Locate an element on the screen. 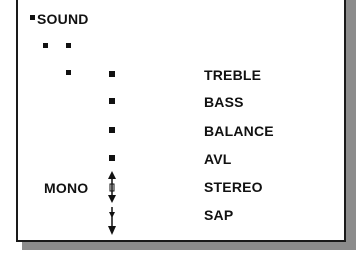 This screenshot has width=360, height=255. menu-item-stereo: STEREO is located at coordinates (233, 187).